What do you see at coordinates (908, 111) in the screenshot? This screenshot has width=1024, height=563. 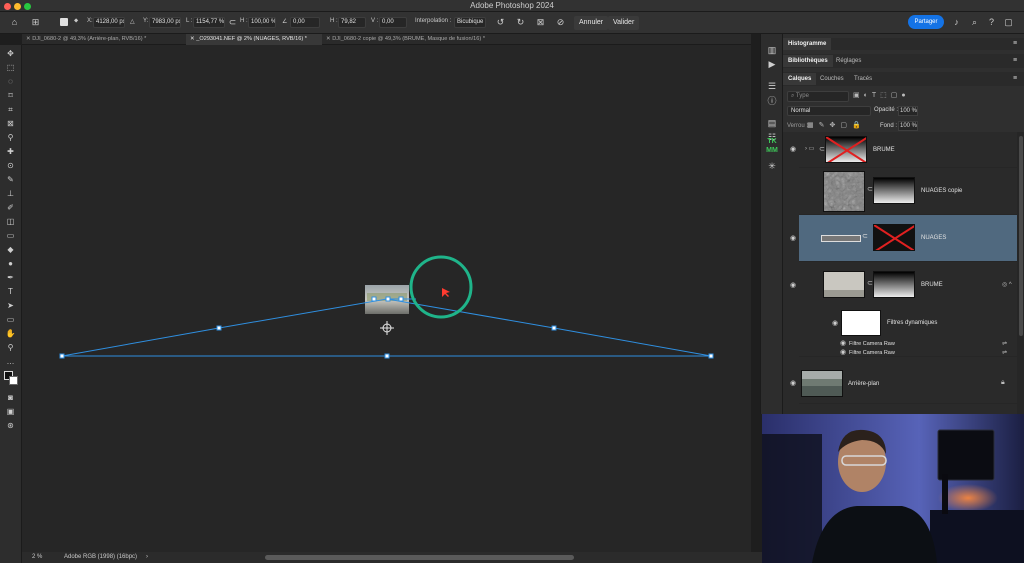 I see `opacity-field: 100 %` at bounding box center [908, 111].